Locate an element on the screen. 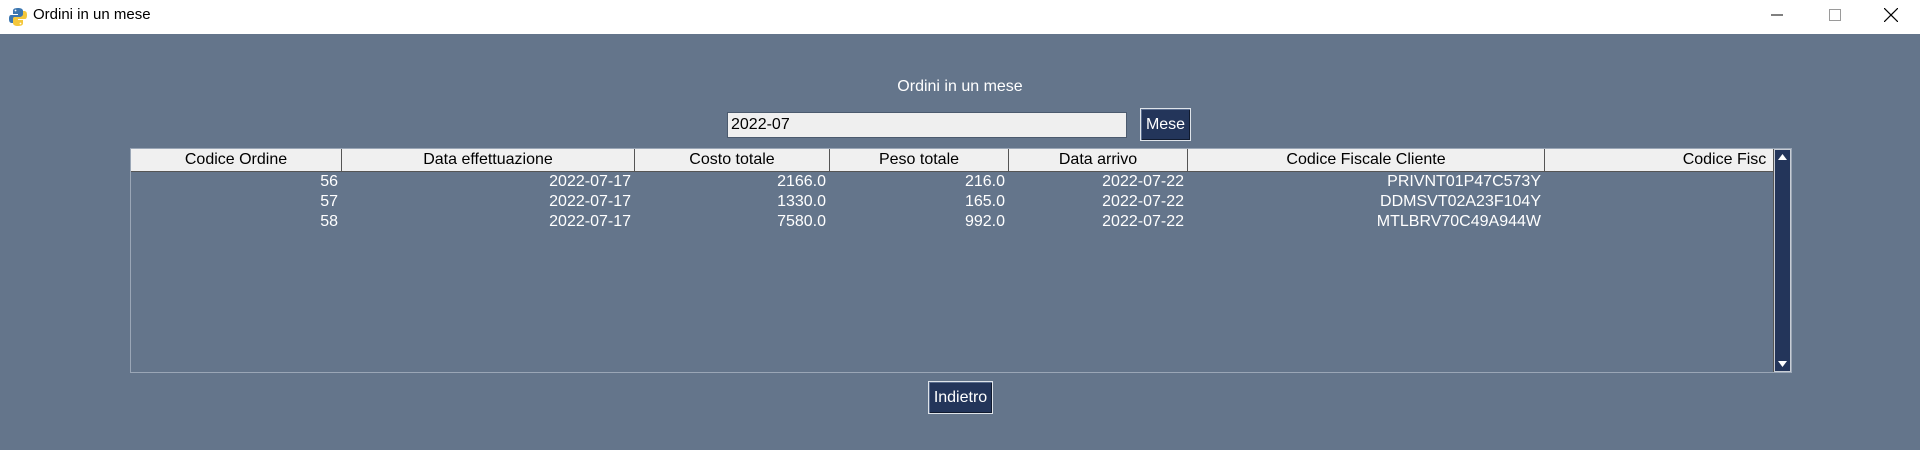 The height and width of the screenshot is (450, 1920). cell-peso-totale: 165.0 is located at coordinates (984, 201).